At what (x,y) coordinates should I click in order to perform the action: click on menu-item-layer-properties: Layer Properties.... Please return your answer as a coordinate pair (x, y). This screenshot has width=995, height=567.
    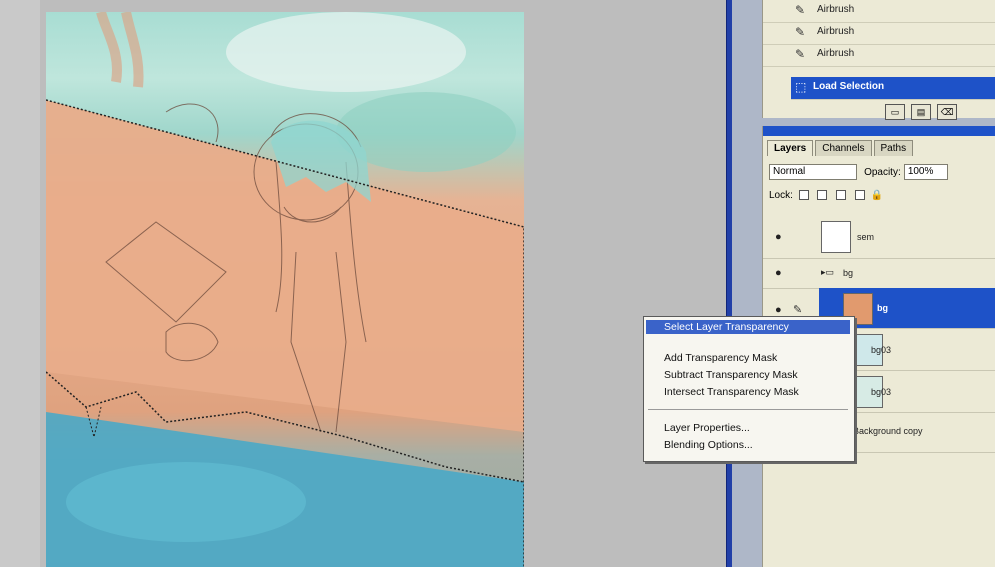
    Looking at the image, I should click on (748, 428).